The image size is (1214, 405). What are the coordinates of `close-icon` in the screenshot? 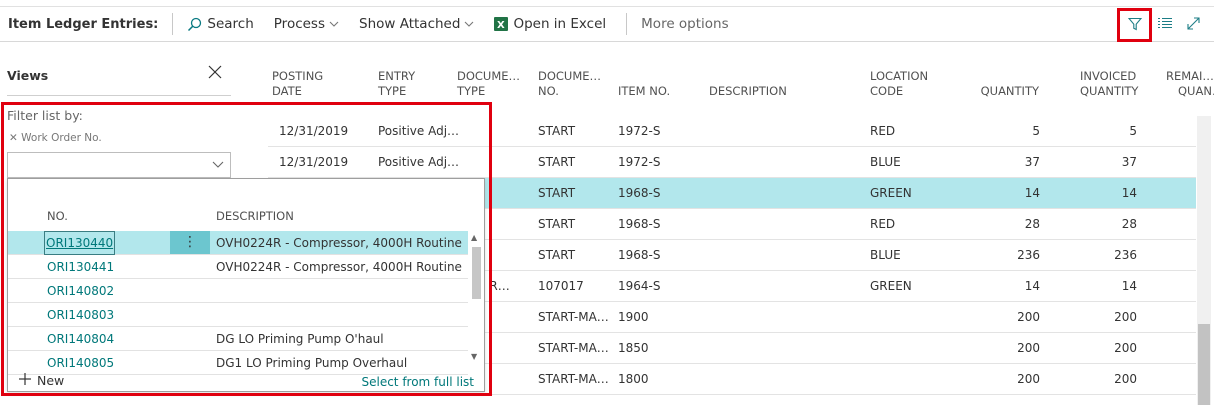 It's located at (215, 74).